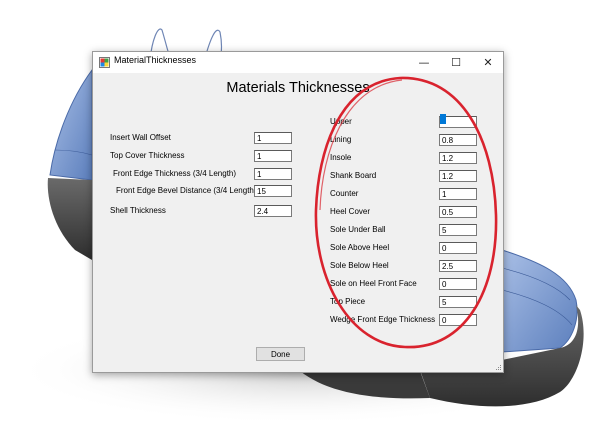 The height and width of the screenshot is (438, 600). I want to click on minimize-icon: —, so click(424, 62).